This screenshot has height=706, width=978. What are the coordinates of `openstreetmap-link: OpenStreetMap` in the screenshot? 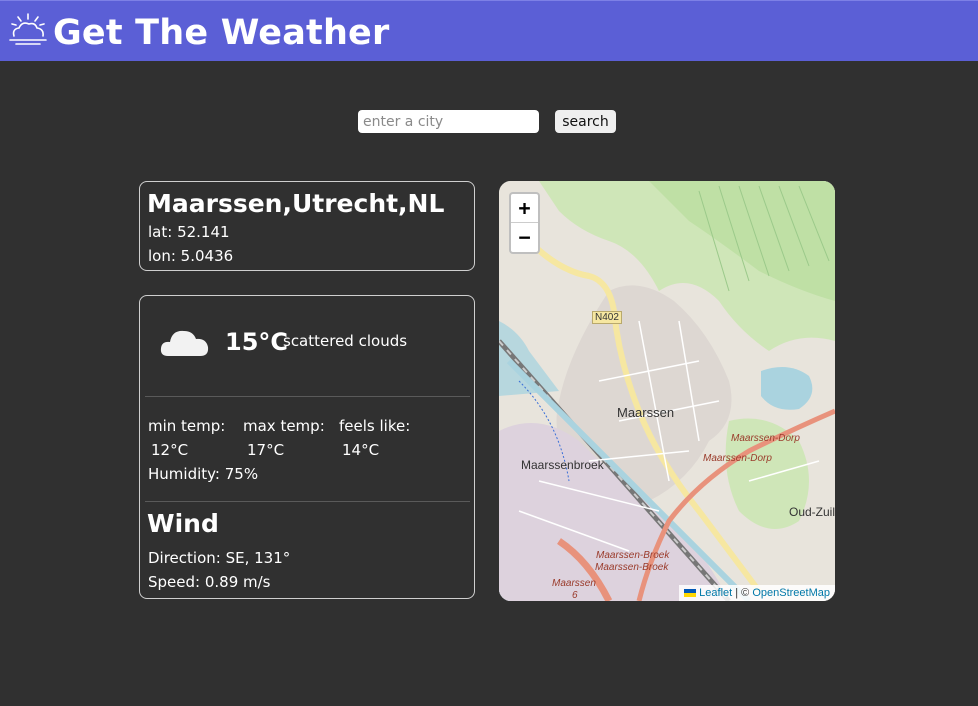 It's located at (791, 593).